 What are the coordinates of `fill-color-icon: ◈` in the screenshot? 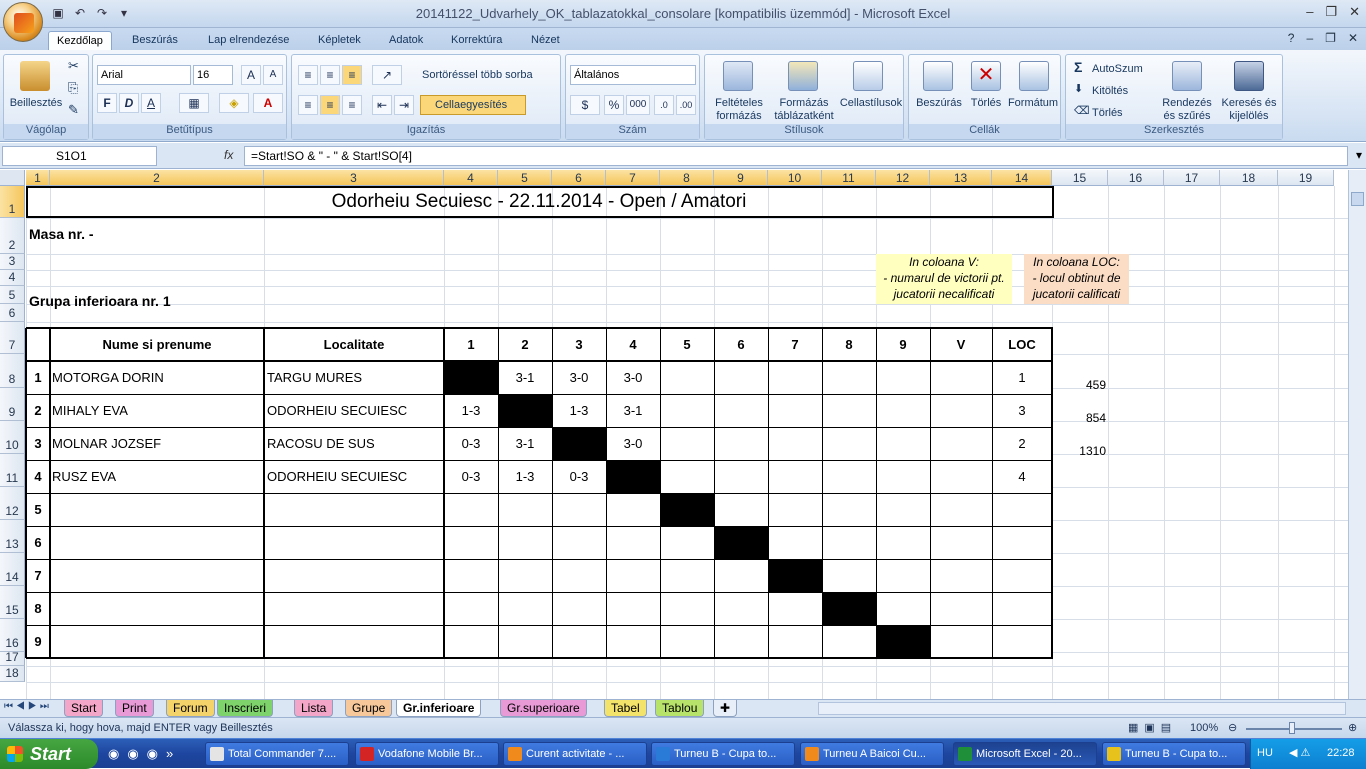 It's located at (234, 103).